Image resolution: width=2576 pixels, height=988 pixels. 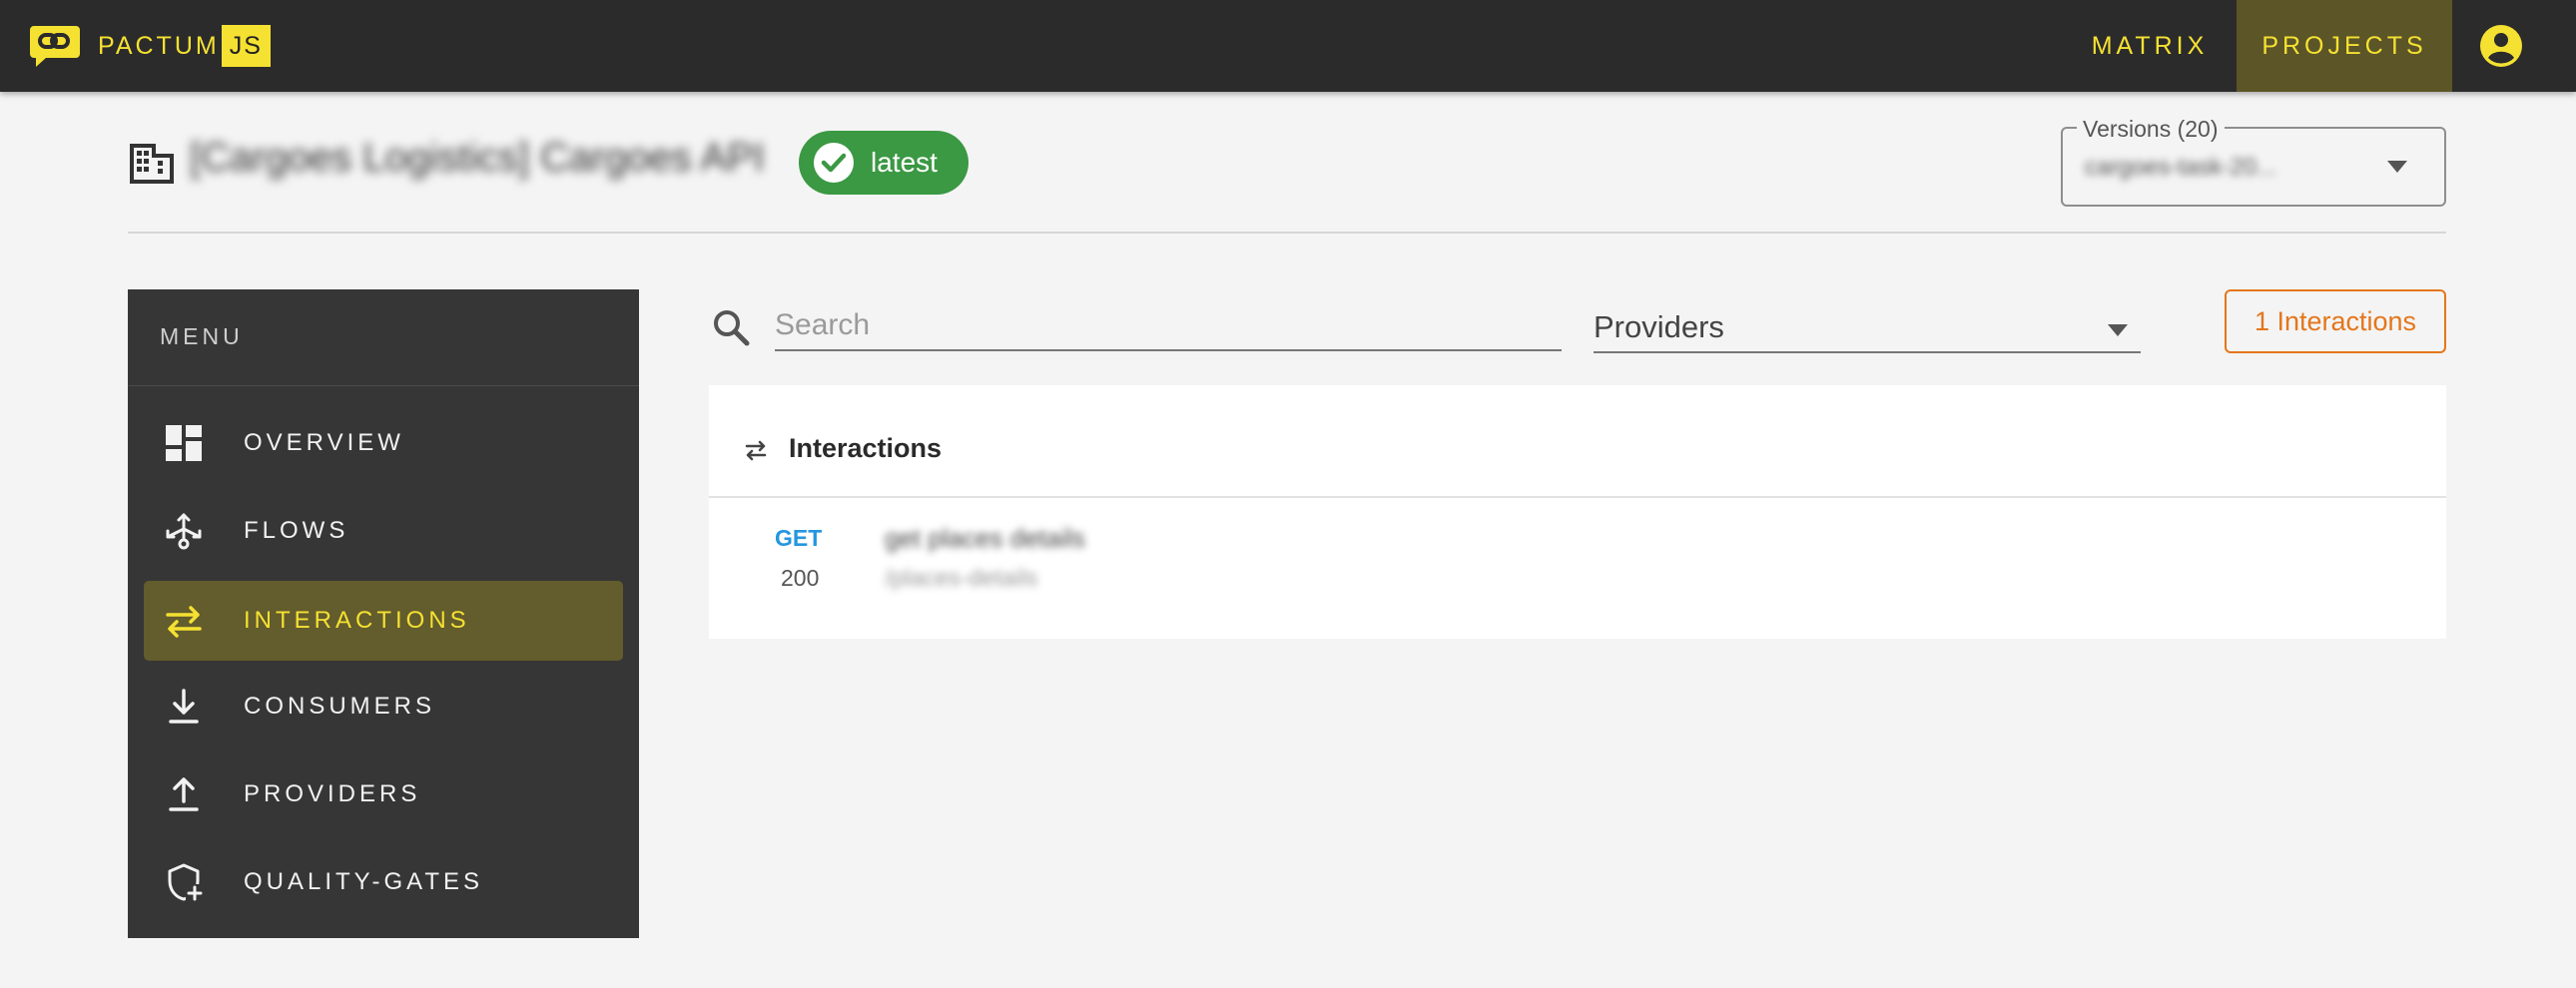 I want to click on brand: PACTUM JS, so click(x=149, y=46).